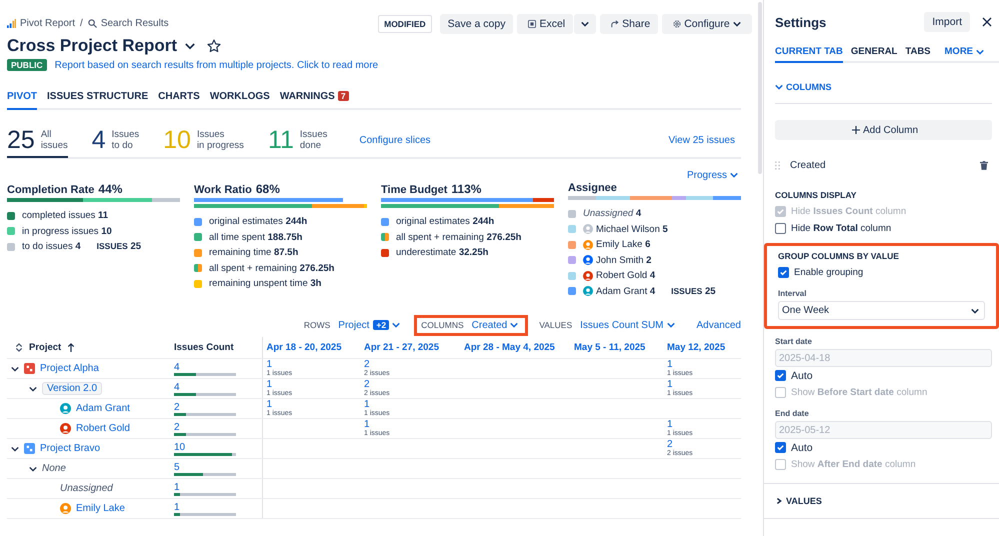 The image size is (999, 536). What do you see at coordinates (809, 53) in the screenshot?
I see `settings-tab: CURRENT TAB` at bounding box center [809, 53].